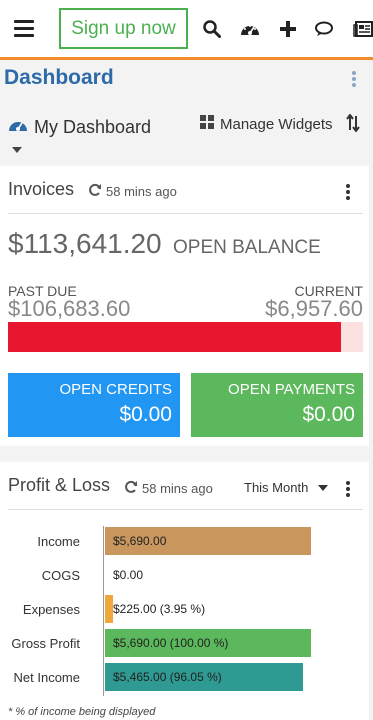  What do you see at coordinates (58, 541) in the screenshot?
I see `chart-category-label: Income` at bounding box center [58, 541].